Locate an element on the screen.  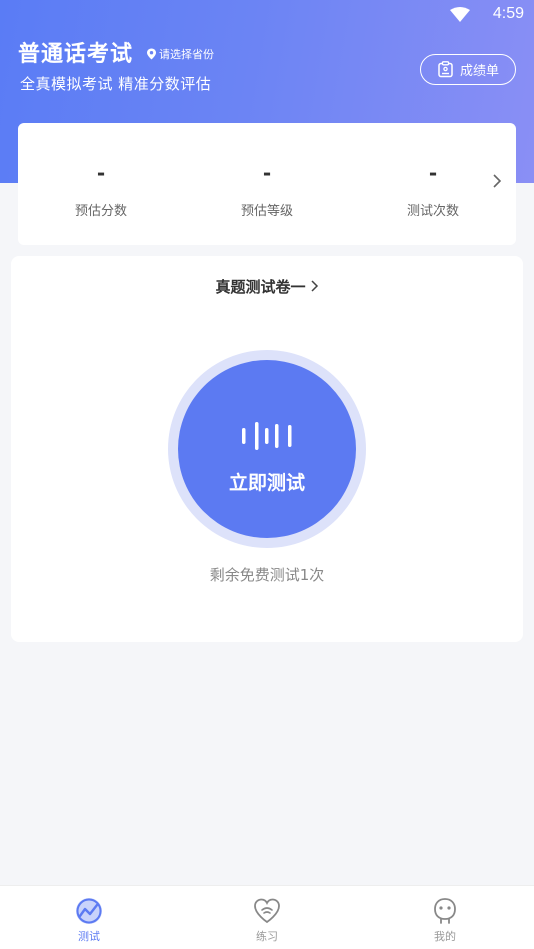
stat-label: 预估等级 is located at coordinates (266, 211).